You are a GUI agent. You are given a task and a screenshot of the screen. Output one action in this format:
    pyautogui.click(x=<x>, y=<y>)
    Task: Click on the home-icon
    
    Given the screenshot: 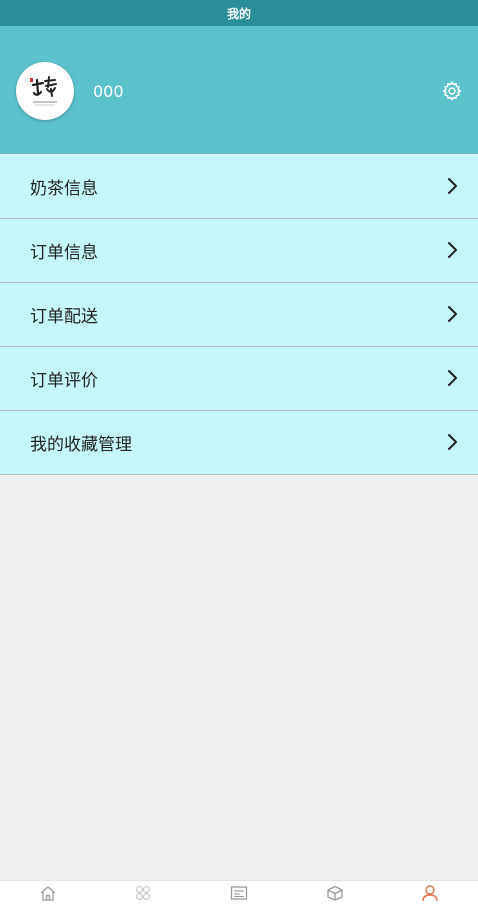 What is the action you would take?
    pyautogui.click(x=48, y=893)
    